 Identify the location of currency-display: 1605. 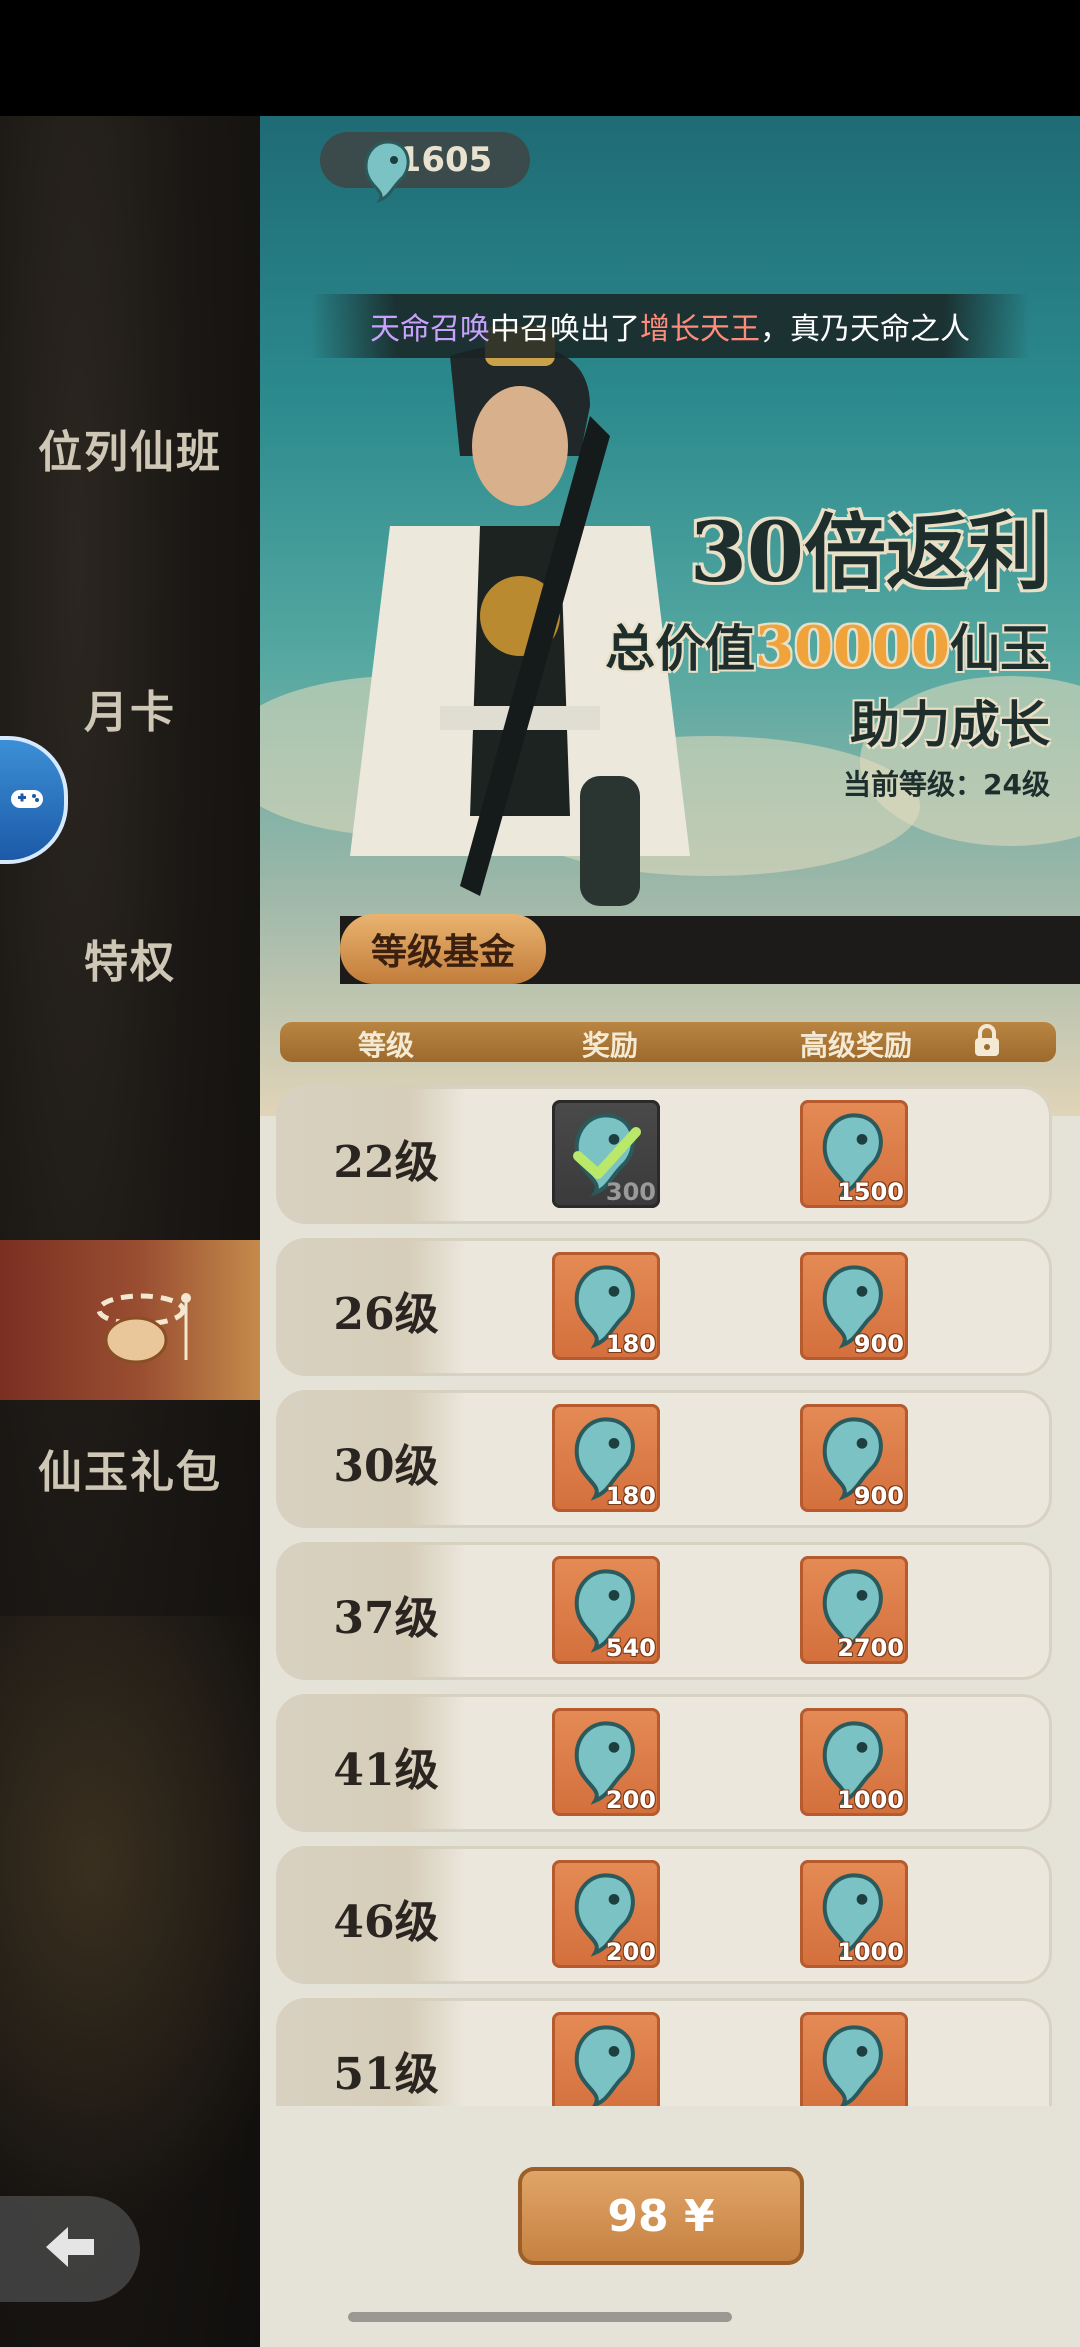
(425, 168).